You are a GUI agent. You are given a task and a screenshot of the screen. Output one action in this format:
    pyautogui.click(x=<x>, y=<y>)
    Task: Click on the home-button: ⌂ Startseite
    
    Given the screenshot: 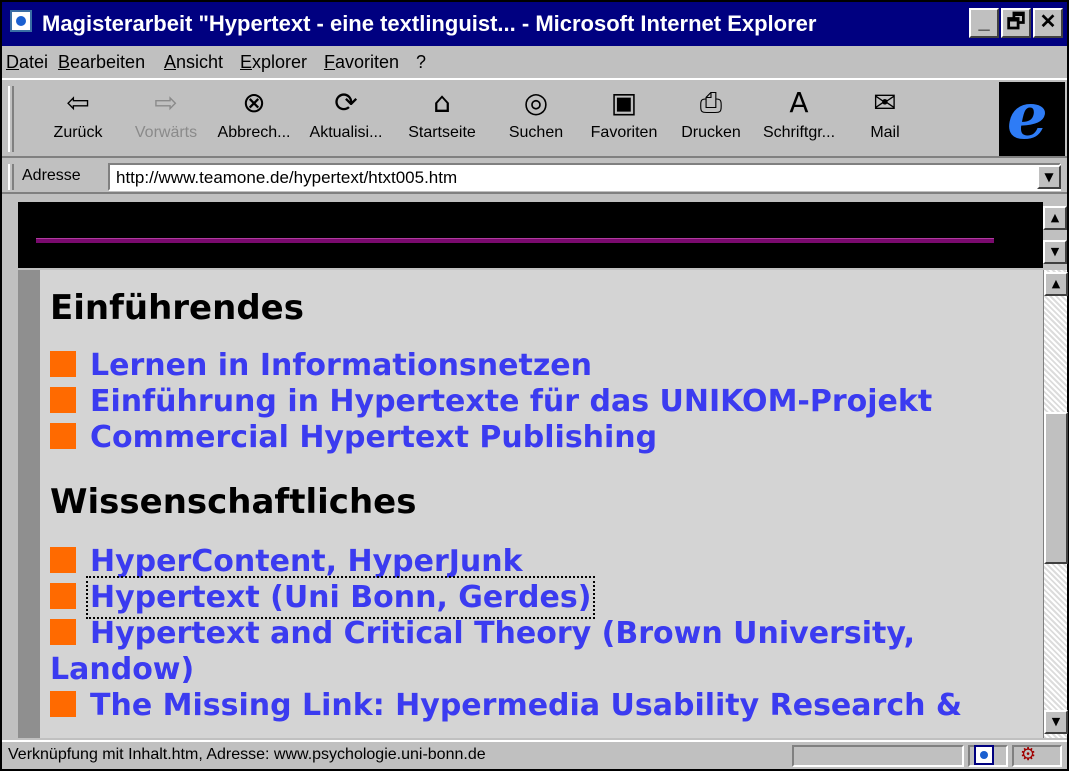 What is the action you would take?
    pyautogui.click(x=442, y=120)
    